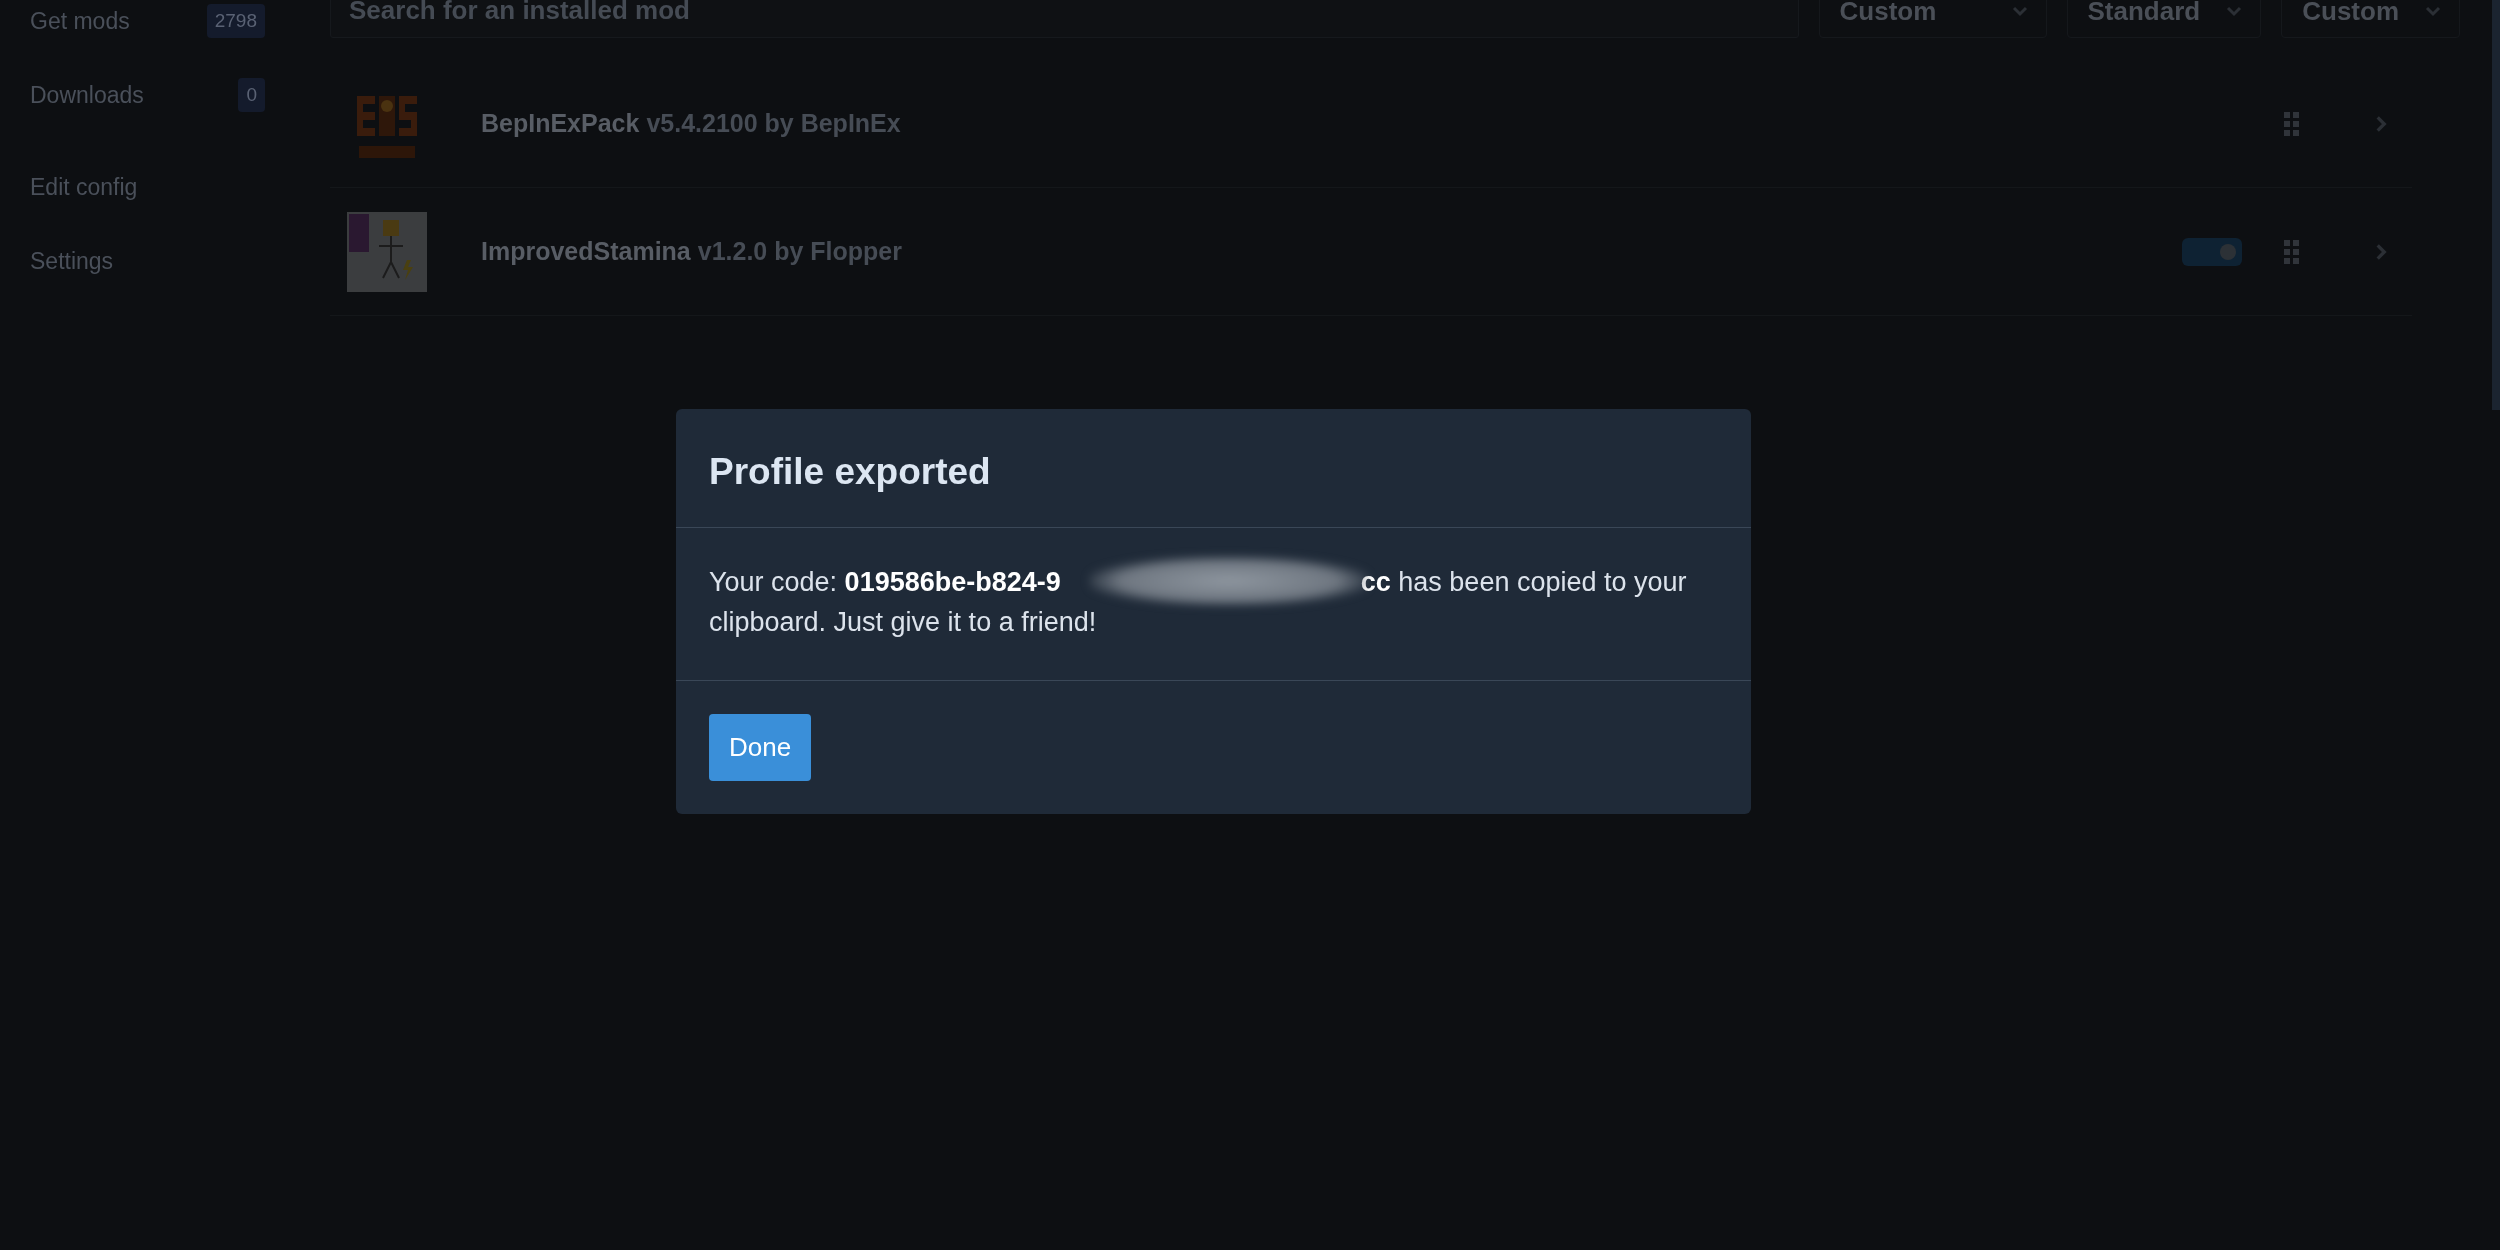 This screenshot has width=2500, height=1250. Describe the element at coordinates (1371, 252) in the screenshot. I see `mod-row: ImprovedStamina v1.2.0 by Flopper` at that location.